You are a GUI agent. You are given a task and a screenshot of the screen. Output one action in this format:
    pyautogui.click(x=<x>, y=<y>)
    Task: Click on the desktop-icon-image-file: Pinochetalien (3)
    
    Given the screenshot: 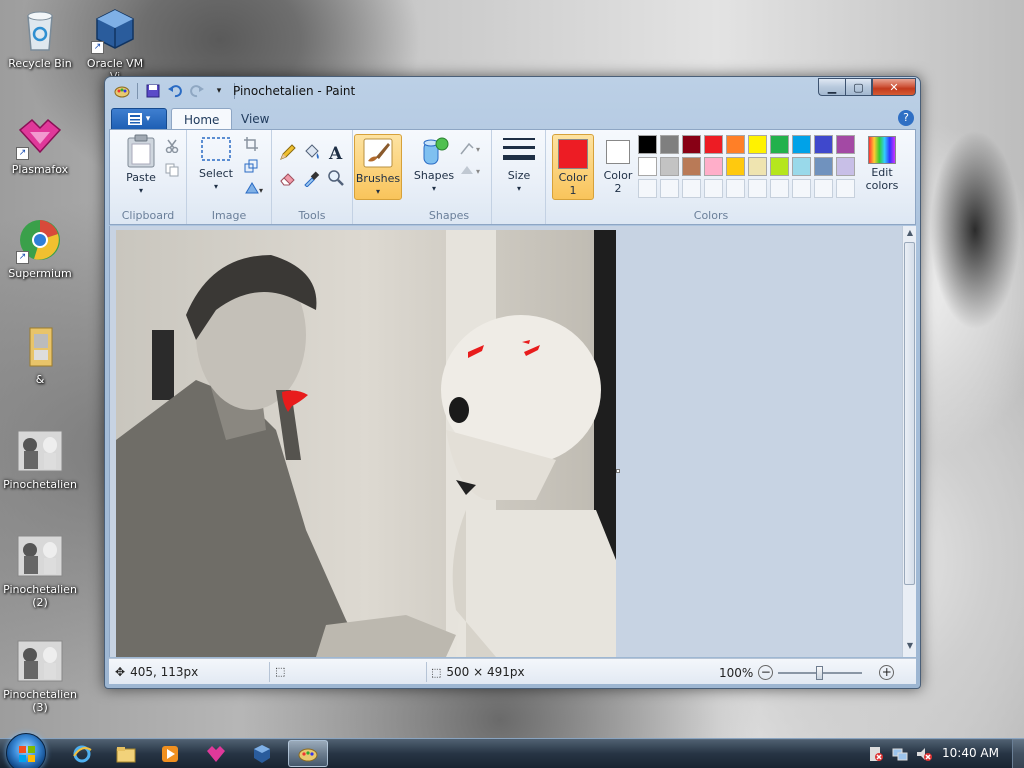 What is the action you would take?
    pyautogui.click(x=40, y=675)
    